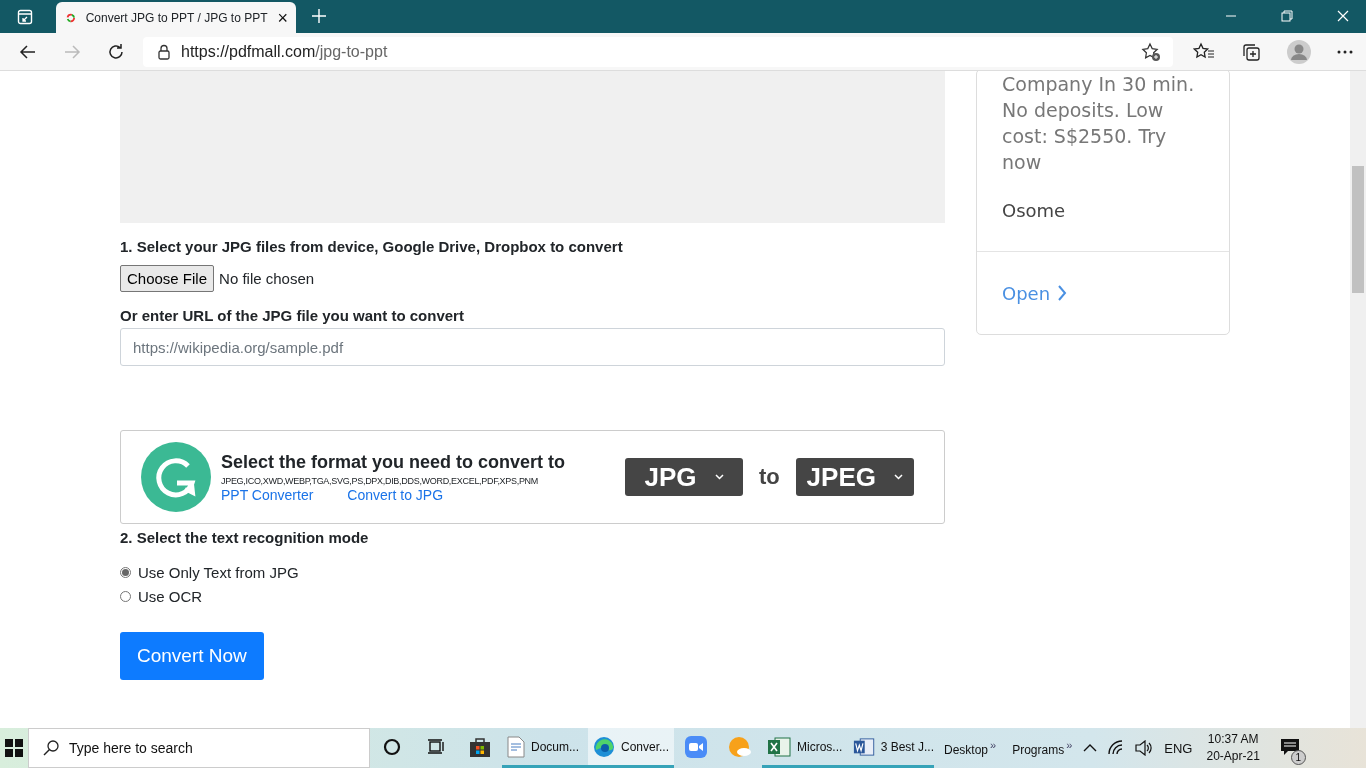  Describe the element at coordinates (1287, 16) in the screenshot. I see `restore-icon` at that location.